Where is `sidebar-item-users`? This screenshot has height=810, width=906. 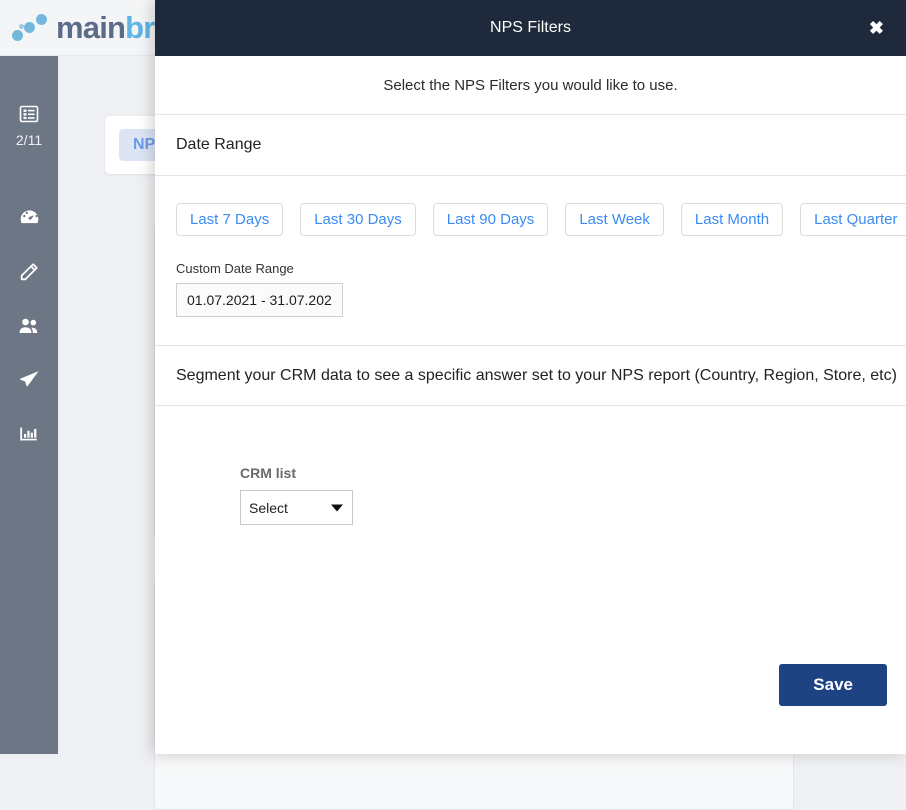
sidebar-item-users is located at coordinates (29, 328).